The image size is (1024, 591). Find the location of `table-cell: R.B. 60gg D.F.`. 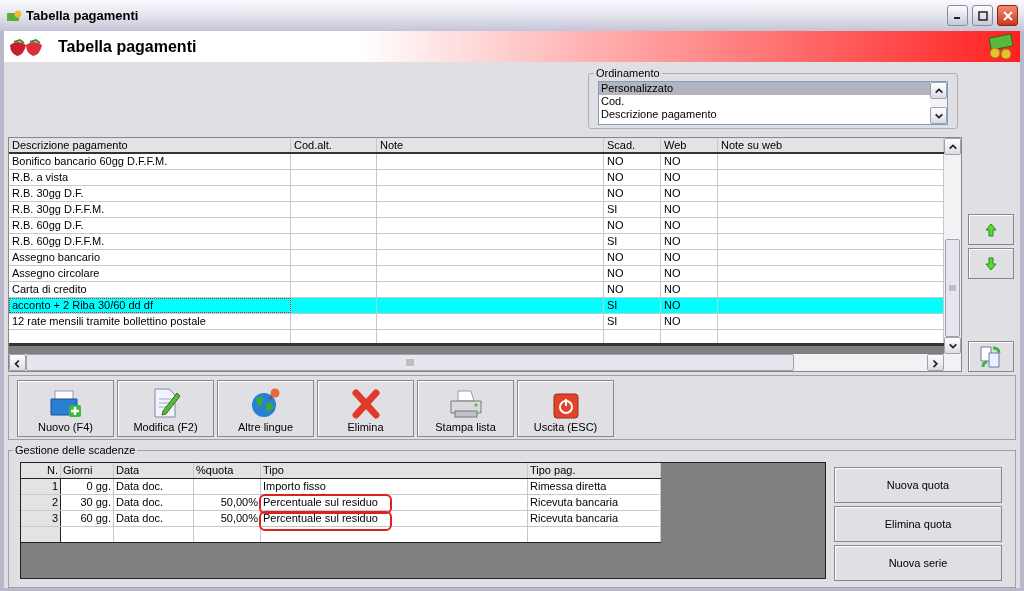

table-cell: R.B. 60gg D.F. is located at coordinates (150, 225).